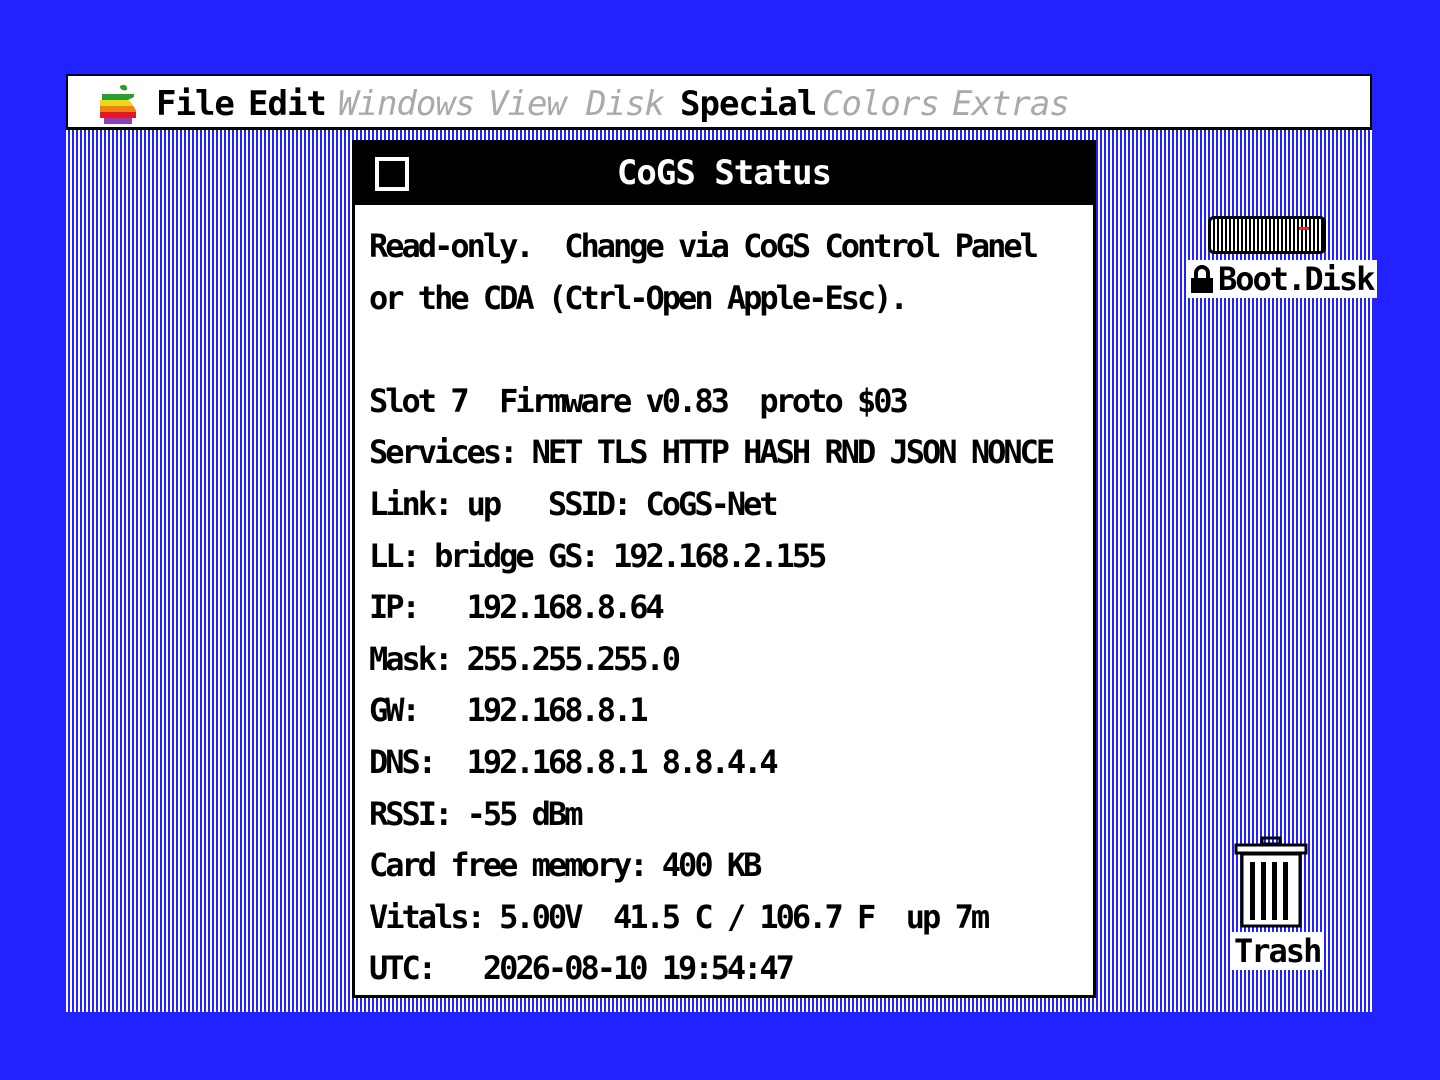 The height and width of the screenshot is (1080, 1440). Describe the element at coordinates (287, 104) in the screenshot. I see `menu-edit: Edit` at that location.